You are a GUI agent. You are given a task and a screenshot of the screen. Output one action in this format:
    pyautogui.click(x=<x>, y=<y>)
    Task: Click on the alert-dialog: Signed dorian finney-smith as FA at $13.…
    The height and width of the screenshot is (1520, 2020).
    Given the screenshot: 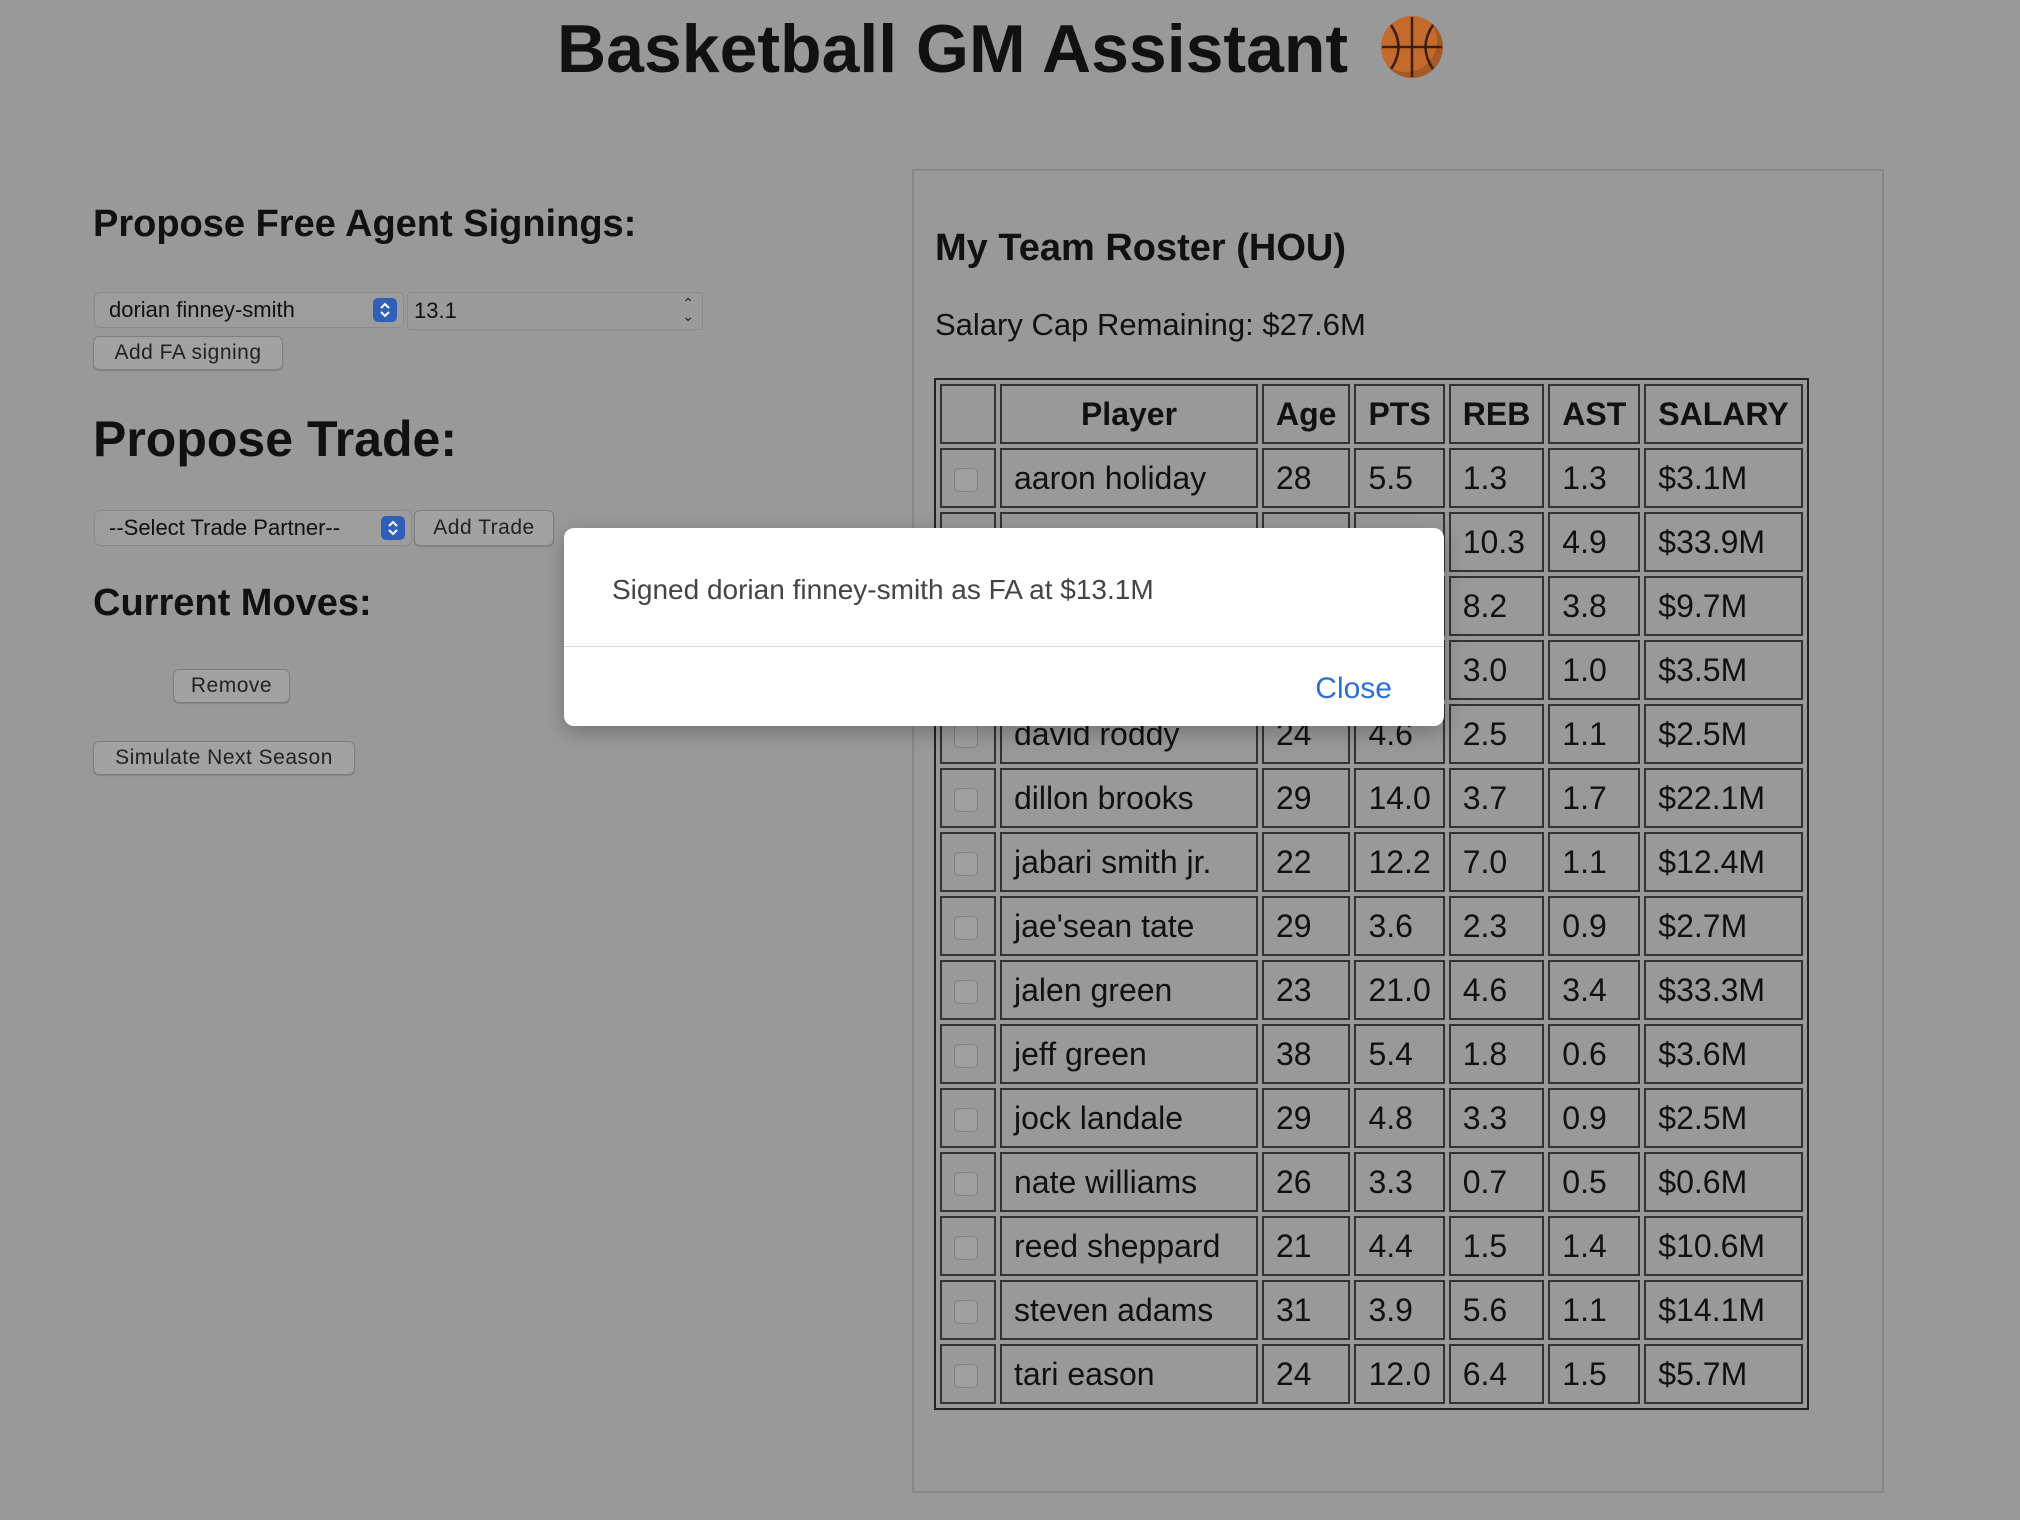 What is the action you would take?
    pyautogui.click(x=1004, y=627)
    